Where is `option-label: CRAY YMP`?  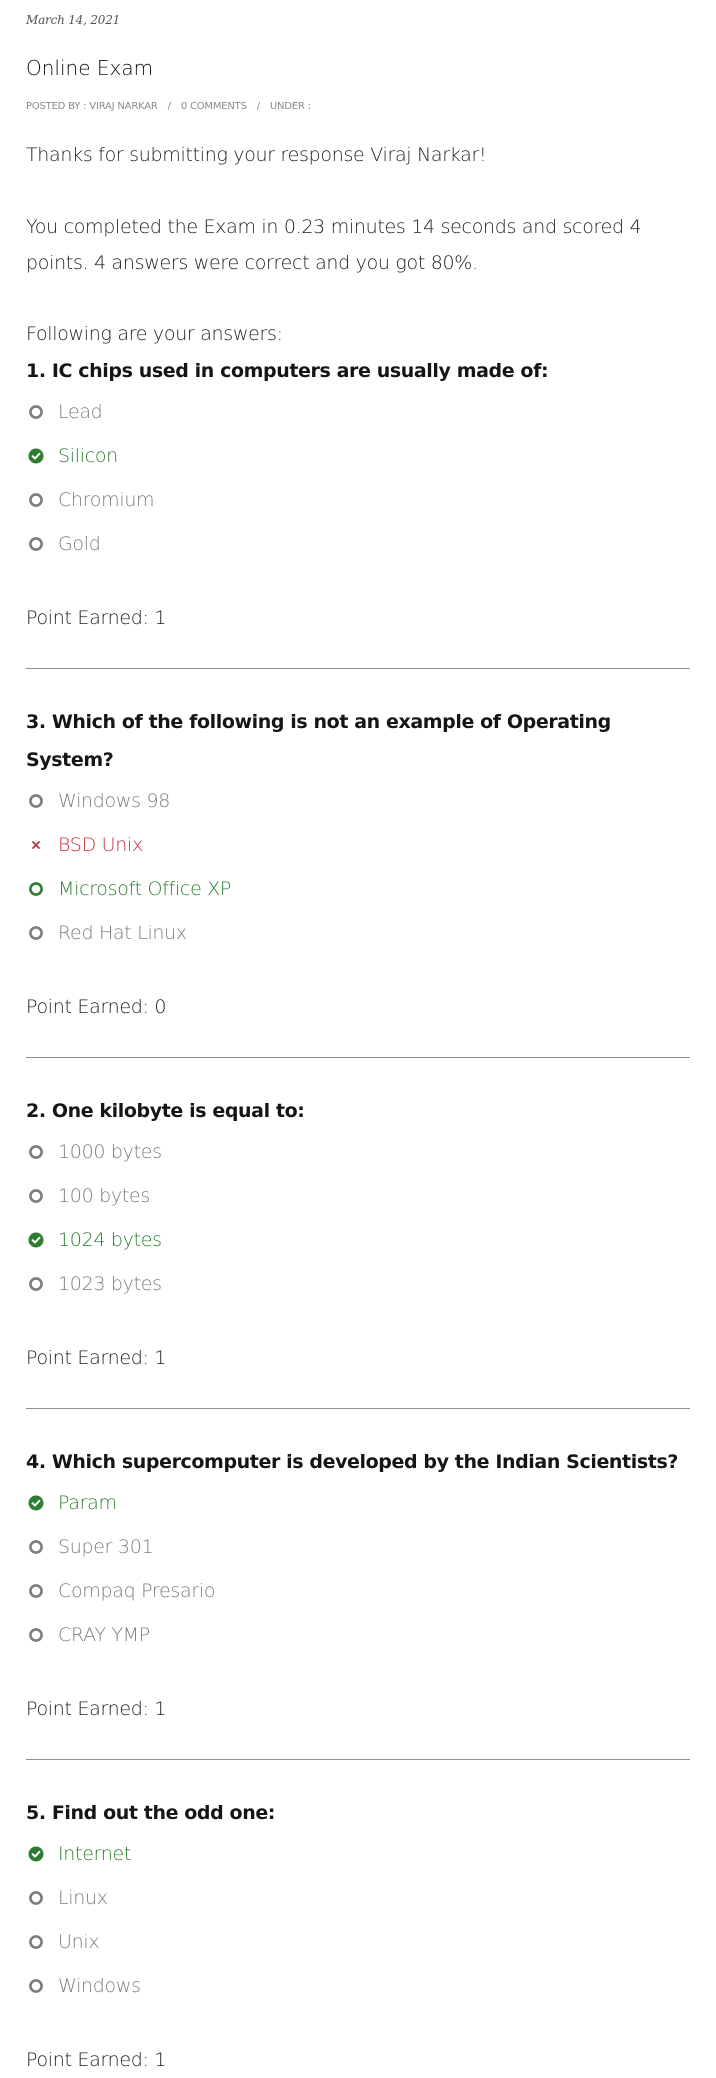 option-label: CRAY YMP is located at coordinates (104, 1635).